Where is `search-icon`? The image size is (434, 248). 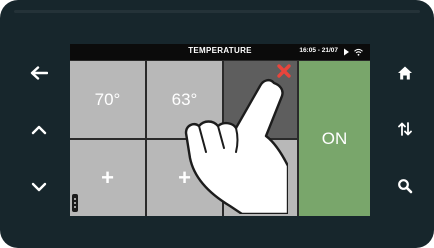 search-icon is located at coordinates (405, 186).